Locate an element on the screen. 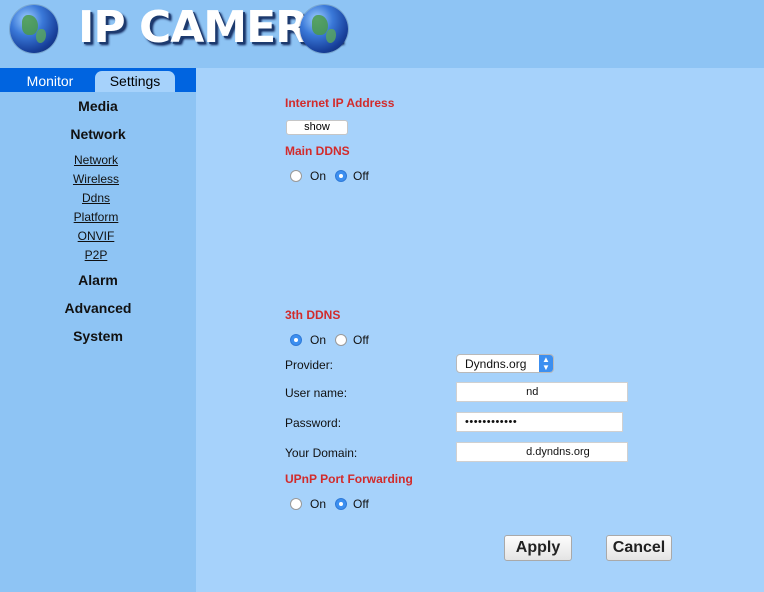 The width and height of the screenshot is (764, 592). password-label: Password: is located at coordinates (313, 423).